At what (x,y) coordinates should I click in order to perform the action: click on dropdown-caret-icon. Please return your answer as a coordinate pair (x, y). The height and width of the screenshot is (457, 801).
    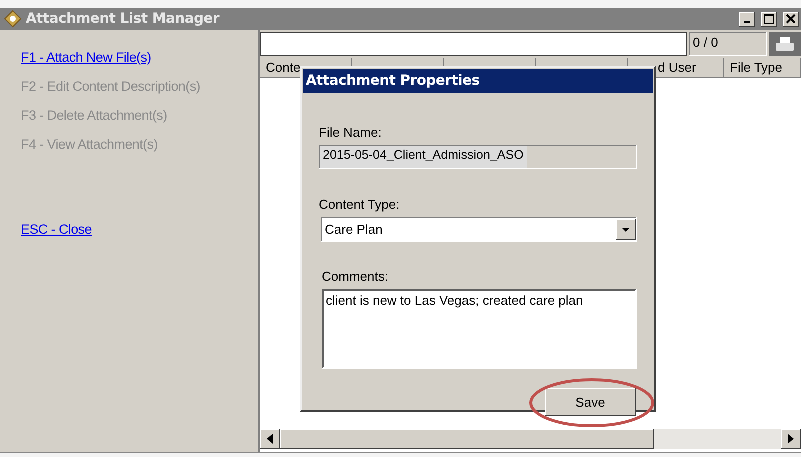
    Looking at the image, I should click on (626, 229).